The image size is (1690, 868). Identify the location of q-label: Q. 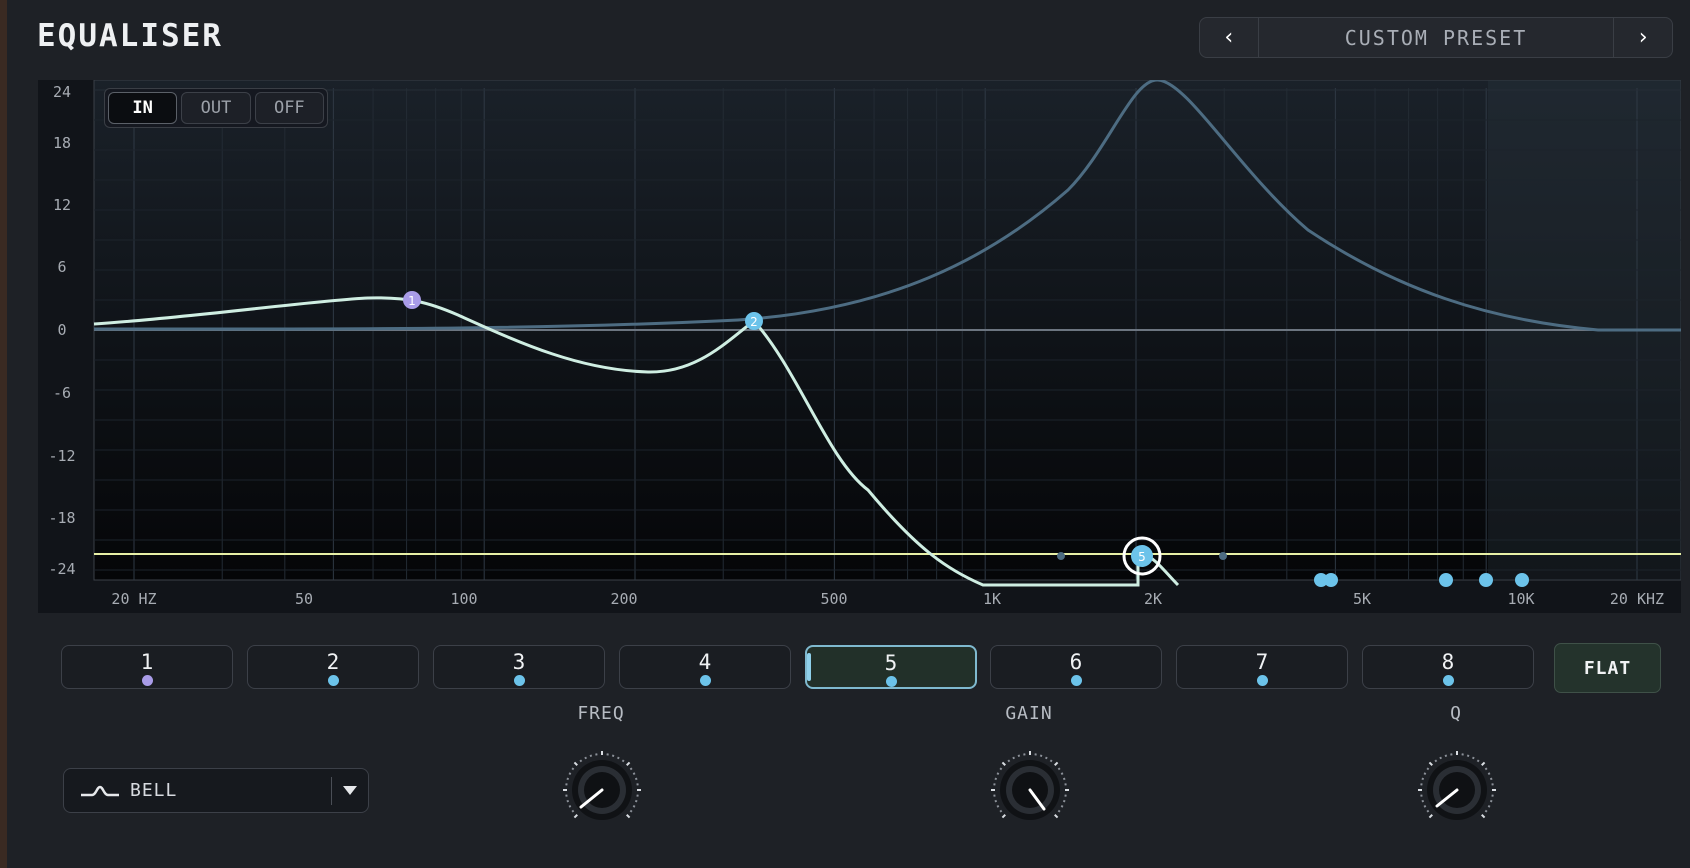
(1456, 713).